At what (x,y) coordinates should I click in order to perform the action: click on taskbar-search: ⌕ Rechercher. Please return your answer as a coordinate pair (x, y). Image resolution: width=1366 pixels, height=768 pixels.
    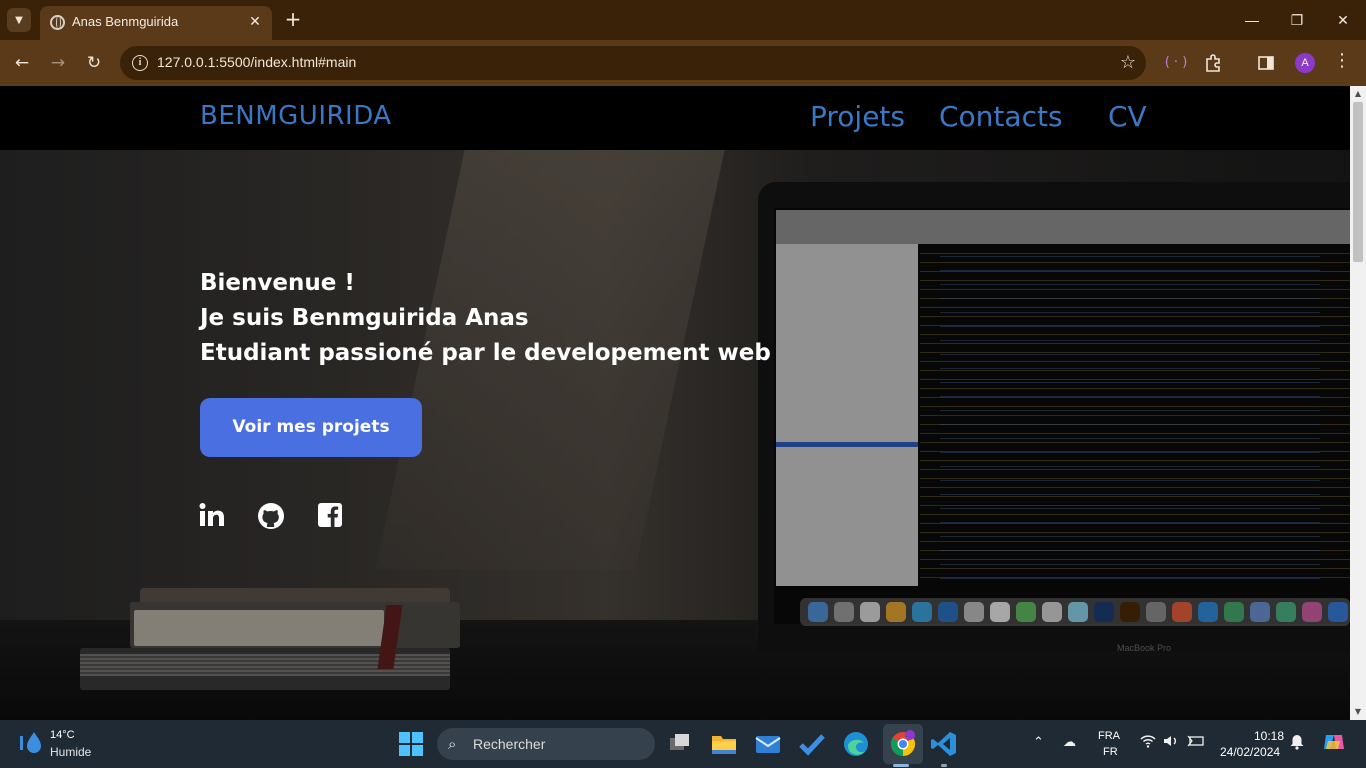
    Looking at the image, I should click on (546, 744).